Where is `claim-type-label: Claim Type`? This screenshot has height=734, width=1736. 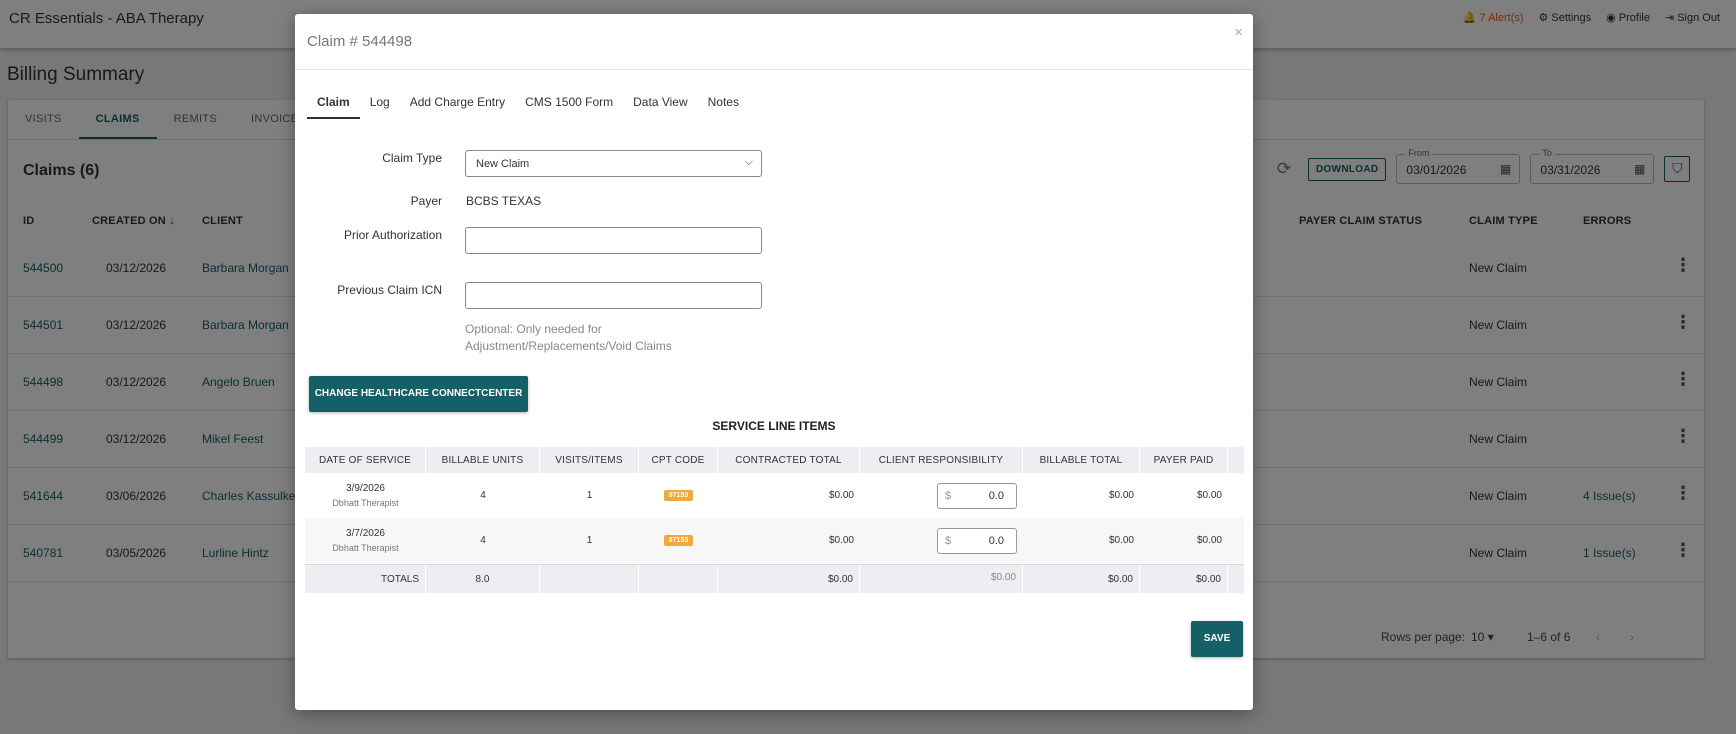 claim-type-label: Claim Type is located at coordinates (412, 158).